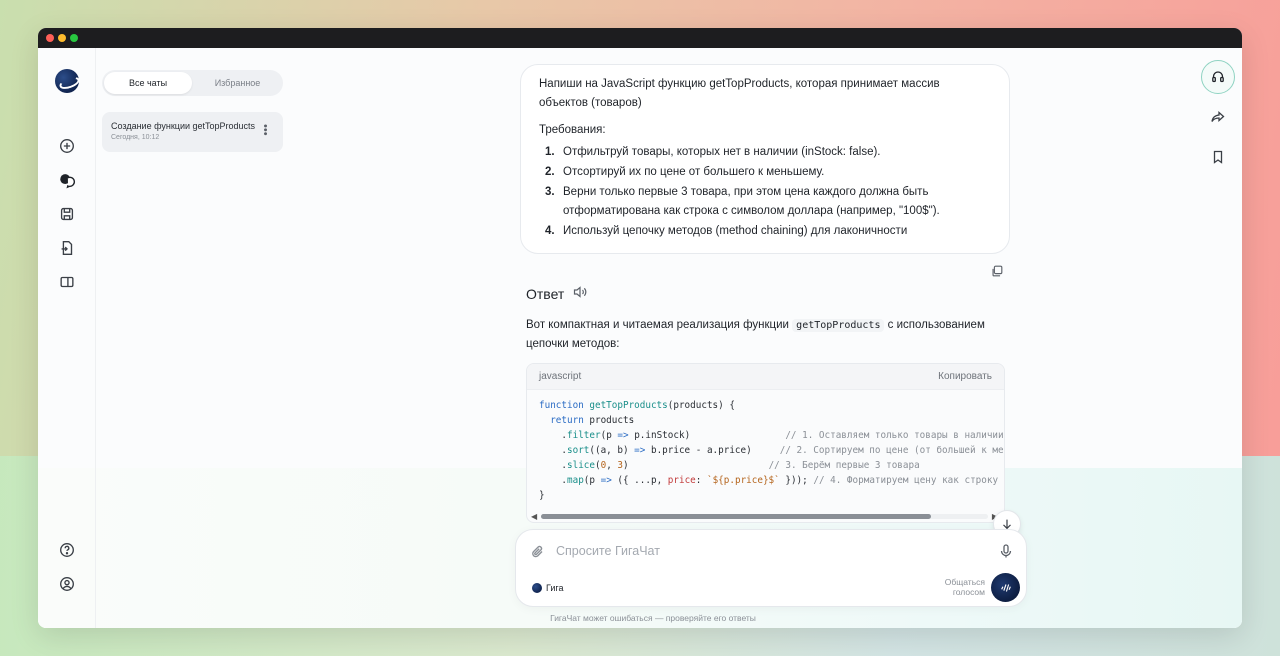 The width and height of the screenshot is (1280, 656). I want to click on support-button, so click(1218, 77).